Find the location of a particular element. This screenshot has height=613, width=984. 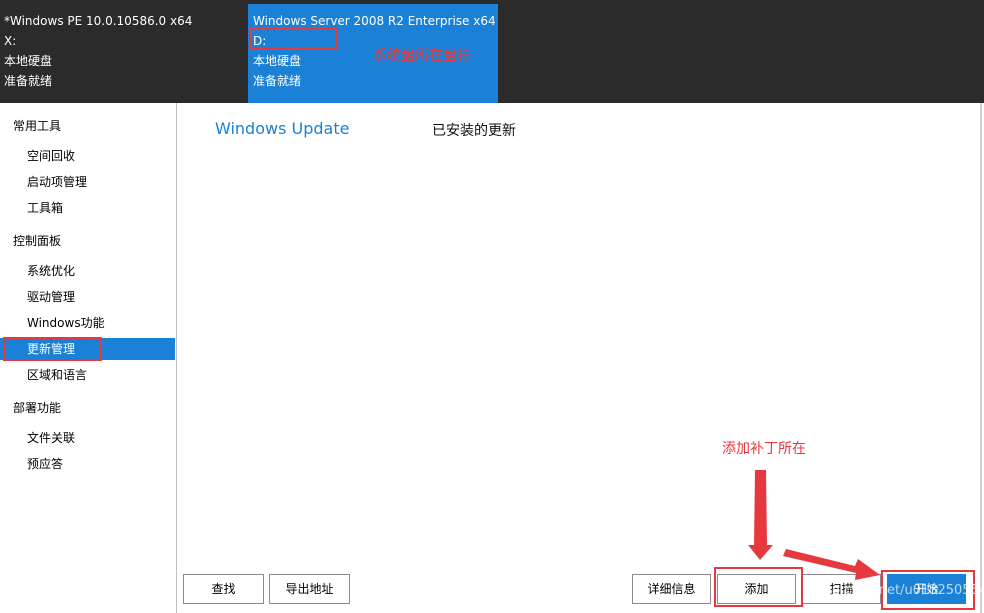

os-name: Windows Server 2008 R2 Enterprise x64 is located at coordinates (374, 21).